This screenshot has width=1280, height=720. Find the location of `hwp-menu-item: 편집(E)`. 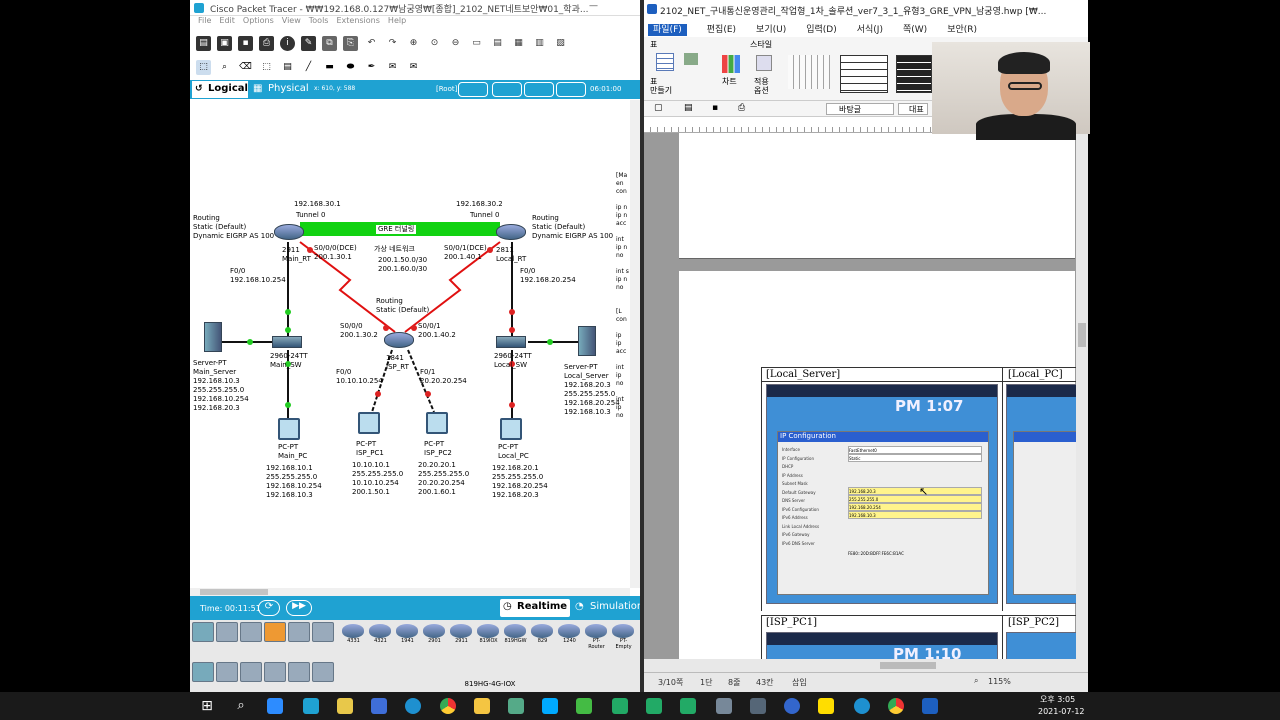

hwp-menu-item: 편집(E) is located at coordinates (721, 30).